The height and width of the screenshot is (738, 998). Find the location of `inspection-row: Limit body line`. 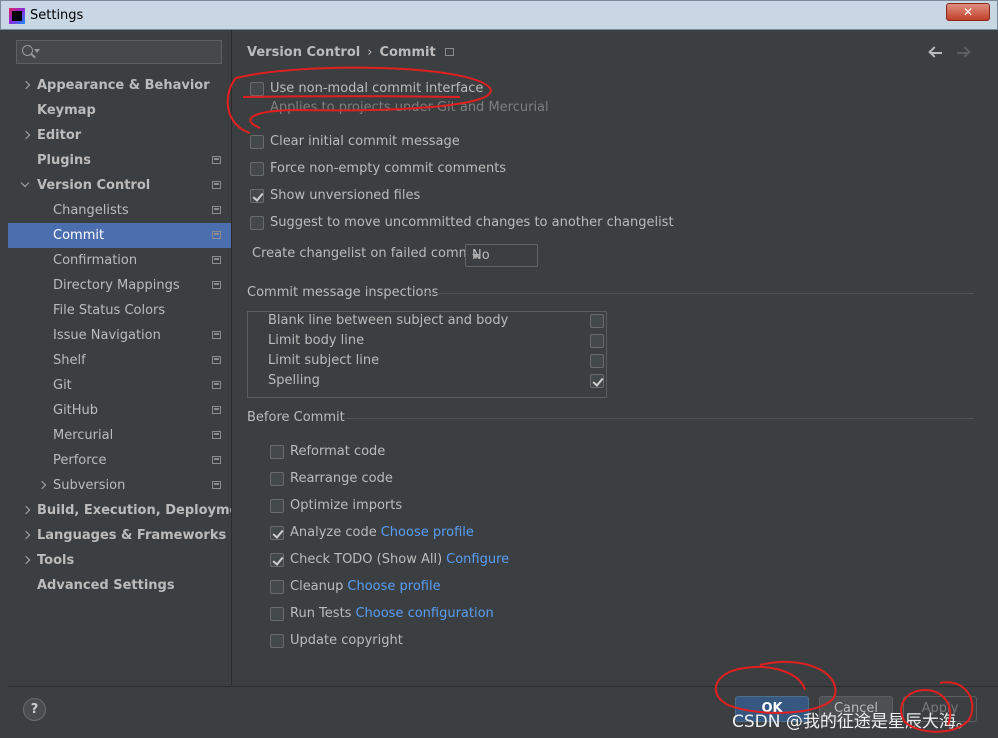

inspection-row: Limit body line is located at coordinates (427, 341).